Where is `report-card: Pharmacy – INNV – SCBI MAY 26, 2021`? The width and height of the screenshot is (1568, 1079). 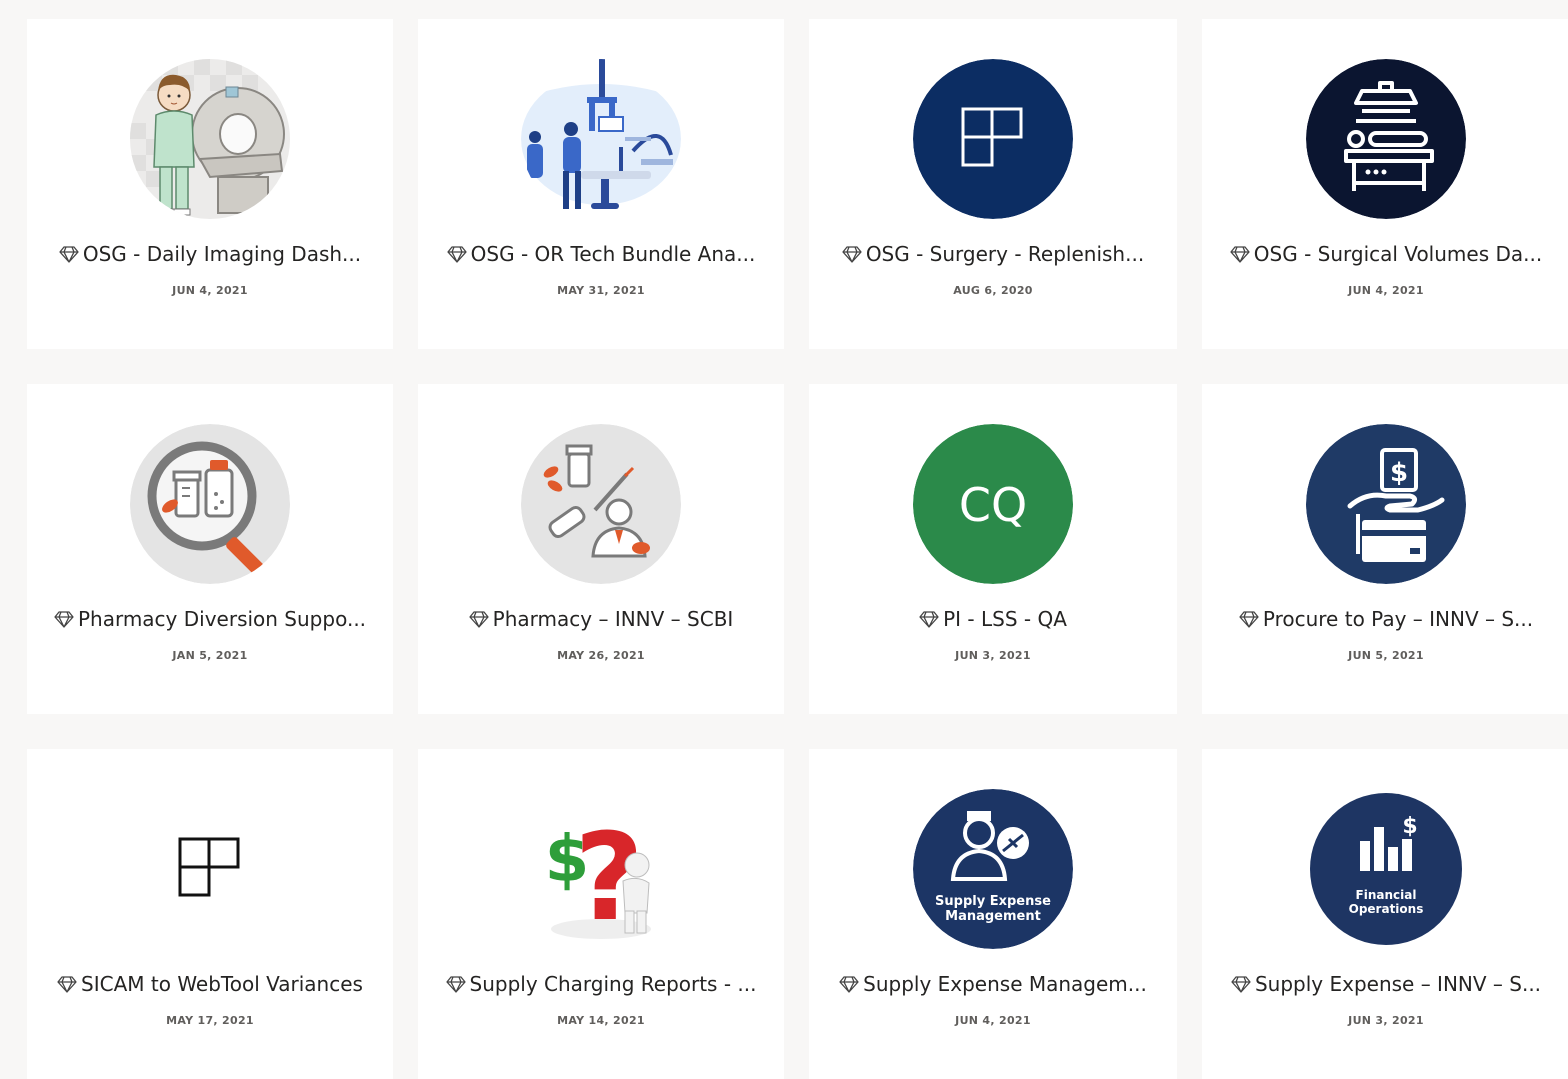 report-card: Pharmacy – INNV – SCBI MAY 26, 2021 is located at coordinates (601, 549).